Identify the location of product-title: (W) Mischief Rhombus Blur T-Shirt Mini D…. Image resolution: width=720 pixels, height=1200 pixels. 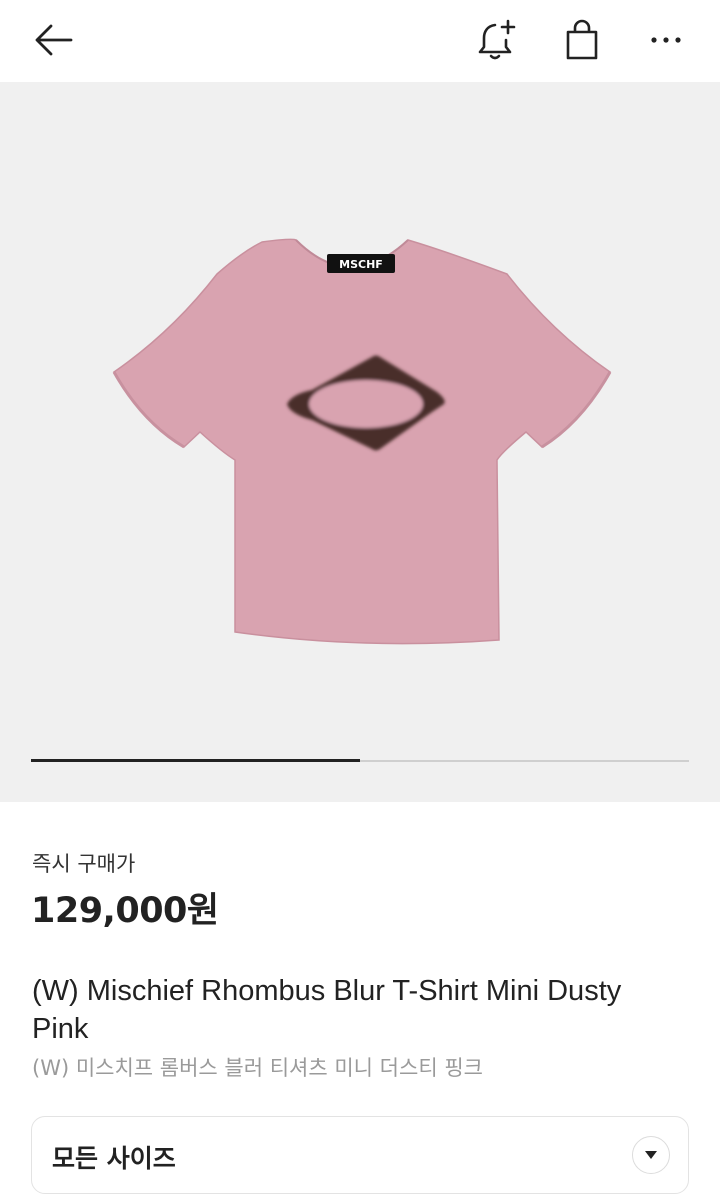
(327, 1010).